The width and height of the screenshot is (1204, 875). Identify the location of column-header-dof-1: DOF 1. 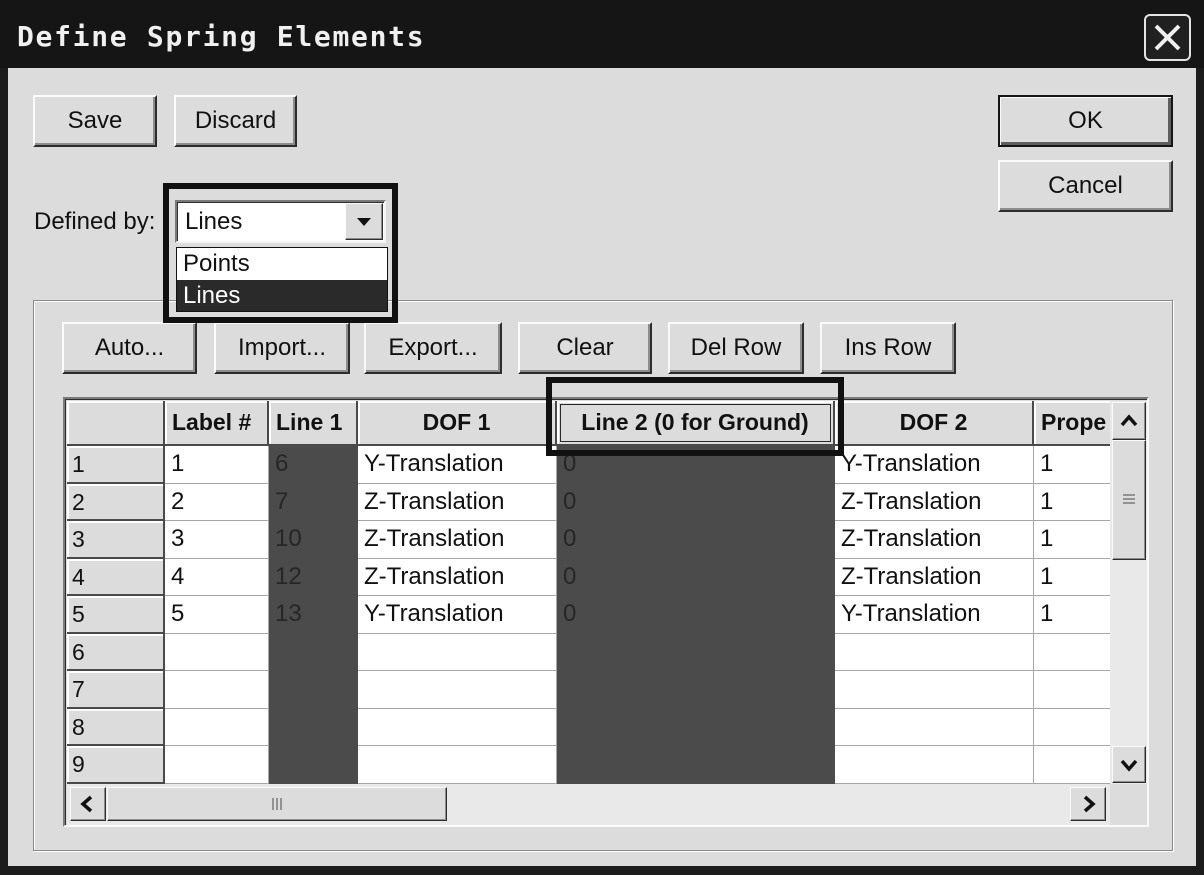
(457, 423).